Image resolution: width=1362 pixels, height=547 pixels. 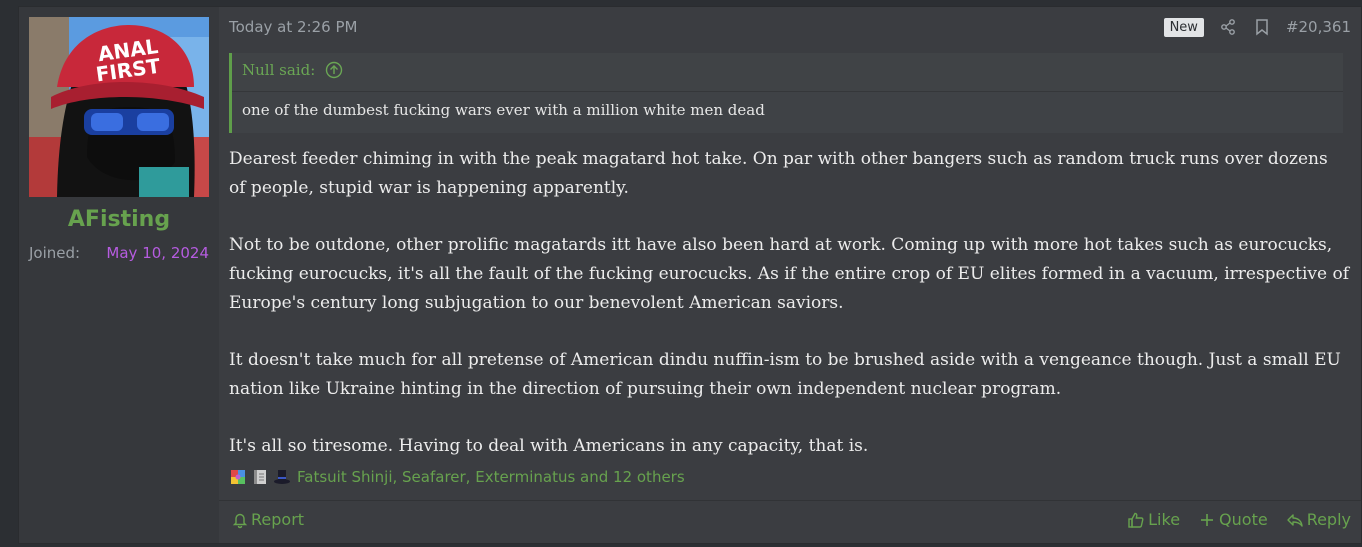 What do you see at coordinates (282, 477) in the screenshot?
I see `top-hat-reaction-icon` at bounding box center [282, 477].